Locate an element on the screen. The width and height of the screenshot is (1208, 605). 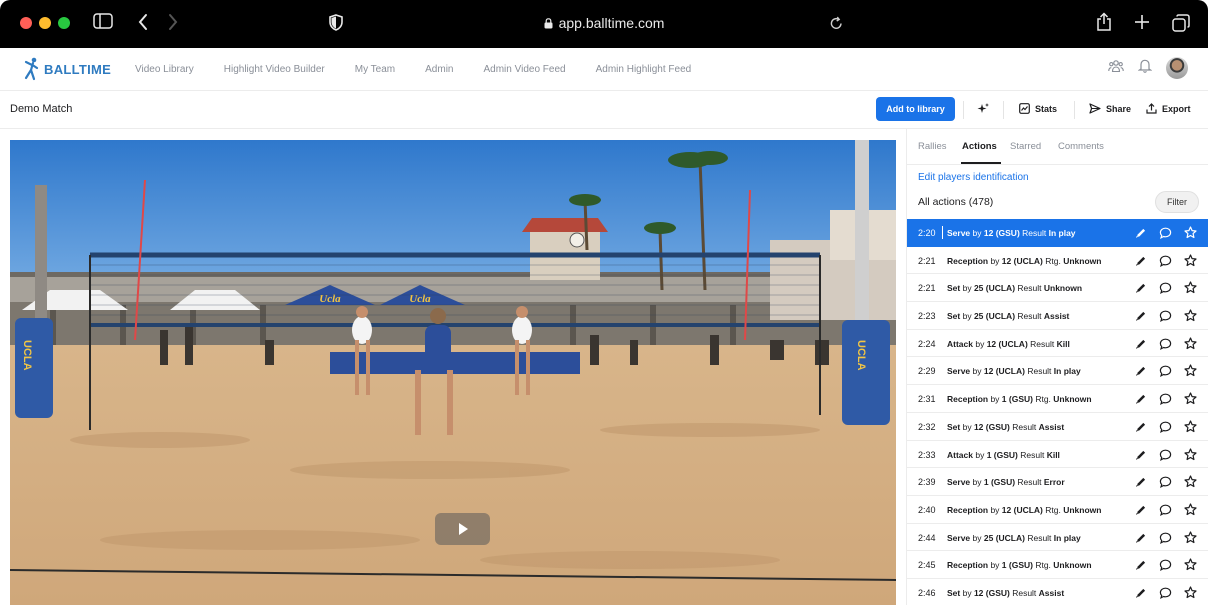
avatar is located at coordinates (1177, 68).